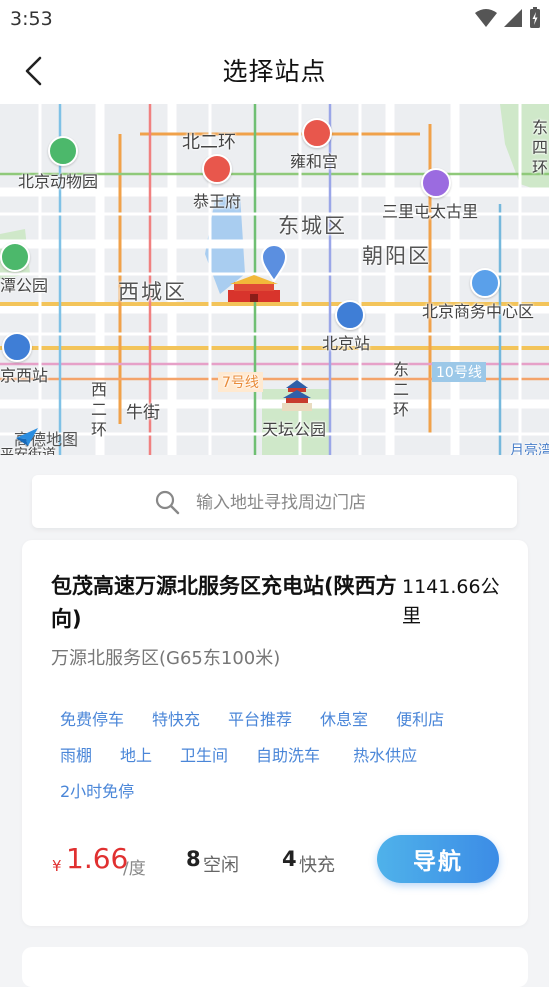 This screenshot has height=987, width=549. I want to click on search-box, so click(274, 502).